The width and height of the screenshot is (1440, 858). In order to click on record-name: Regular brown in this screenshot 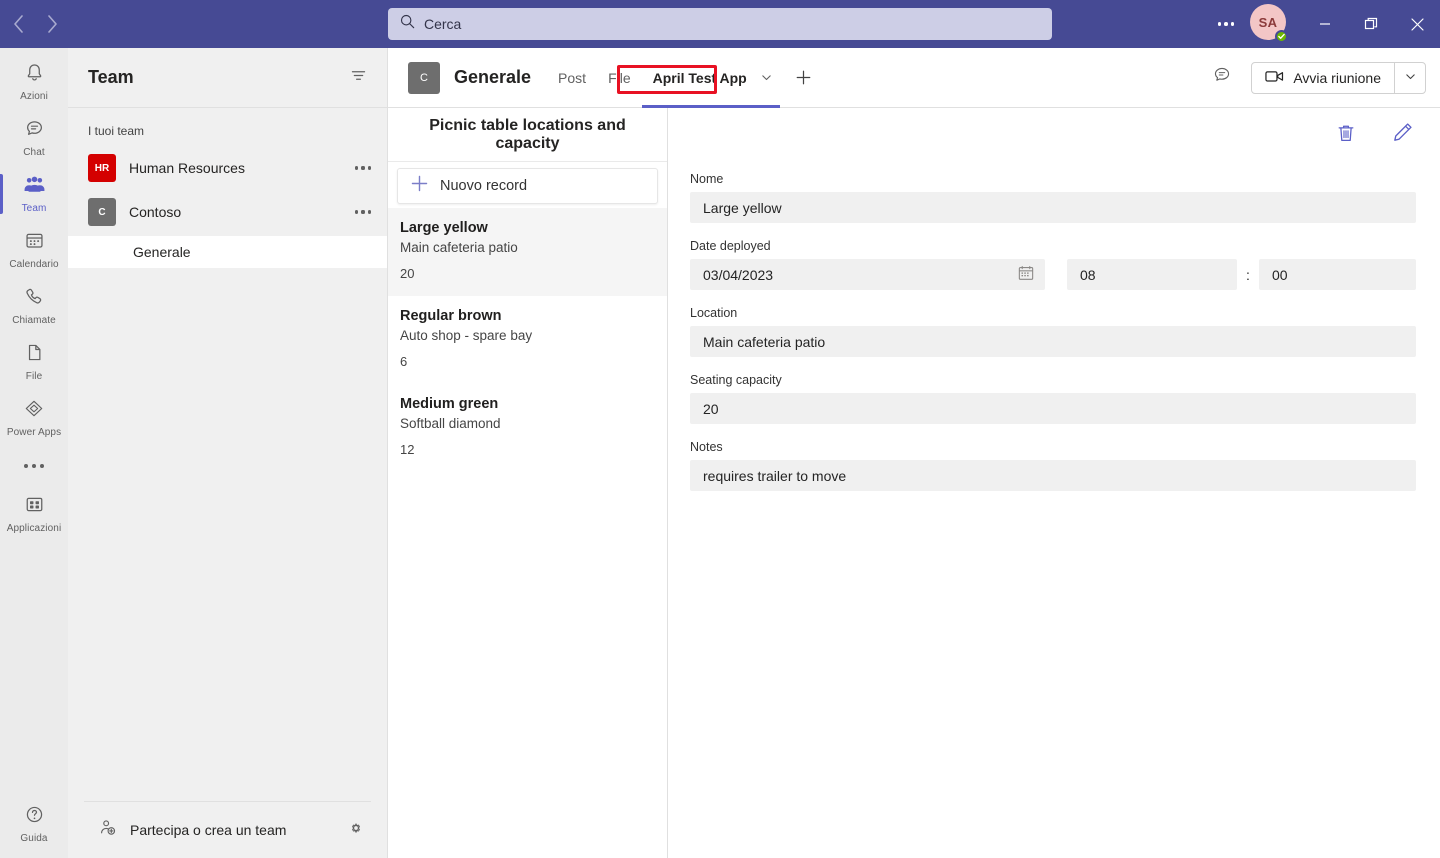, I will do `click(451, 316)`.